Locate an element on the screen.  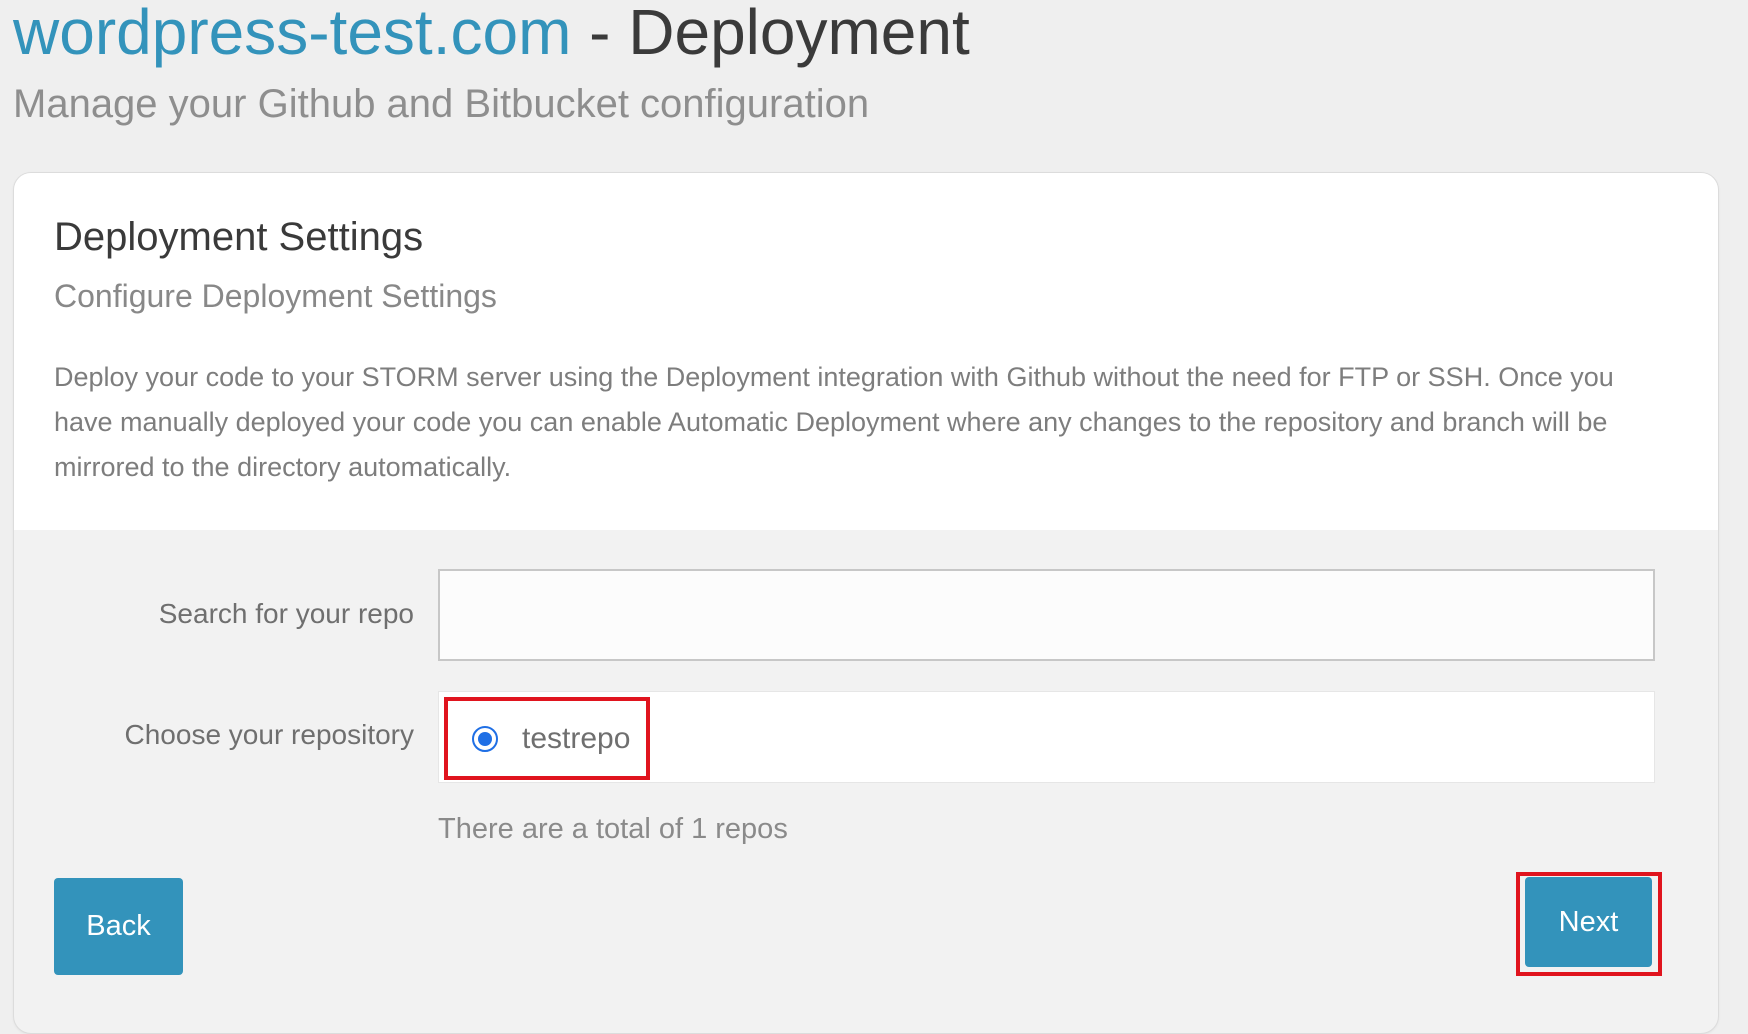
radio-selected-icon is located at coordinates (485, 738).